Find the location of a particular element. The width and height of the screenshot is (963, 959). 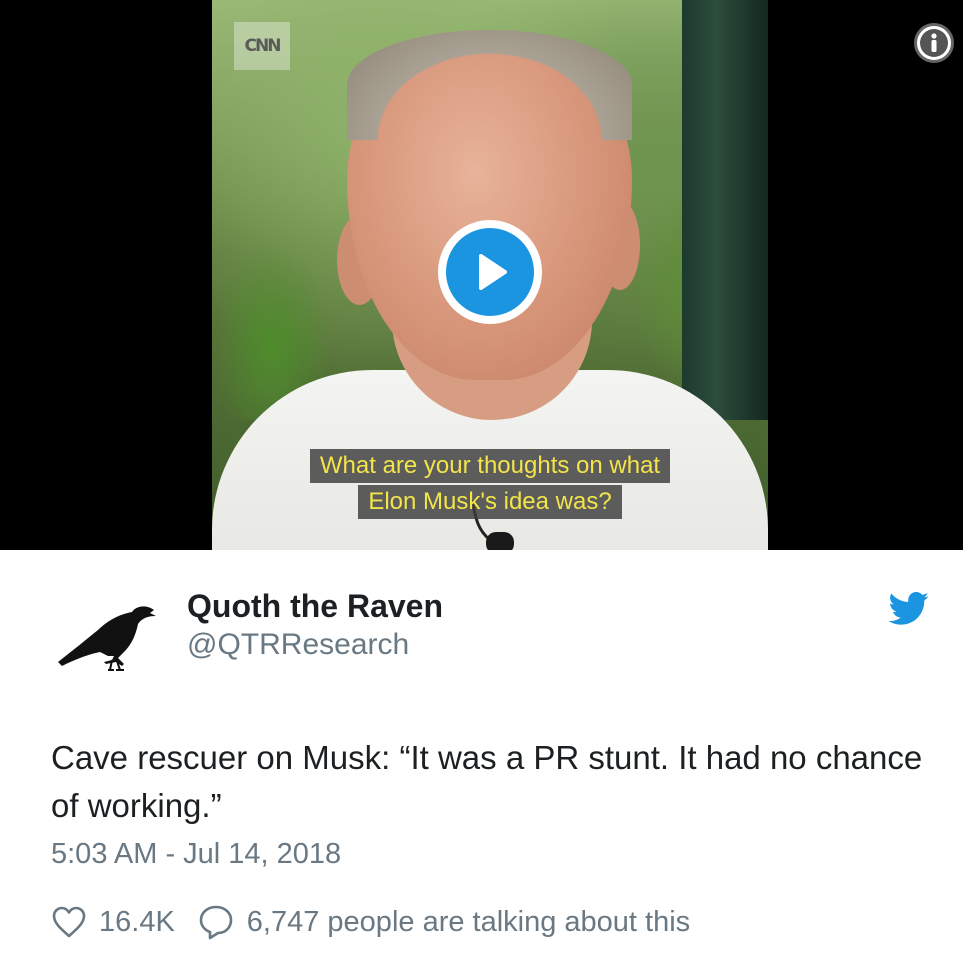

tweet-timestamp: 5:03 AM - Jul 14, 2018 is located at coordinates (196, 854).